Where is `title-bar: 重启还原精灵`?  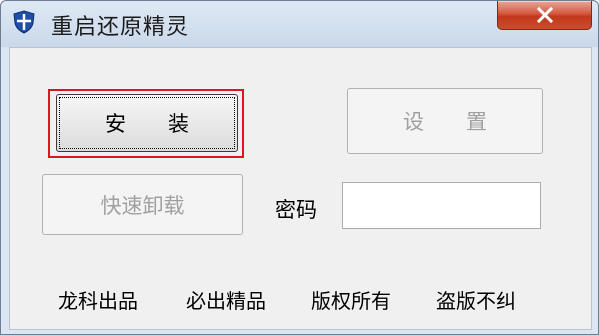
title-bar: 重启还原精灵 is located at coordinates (299, 24).